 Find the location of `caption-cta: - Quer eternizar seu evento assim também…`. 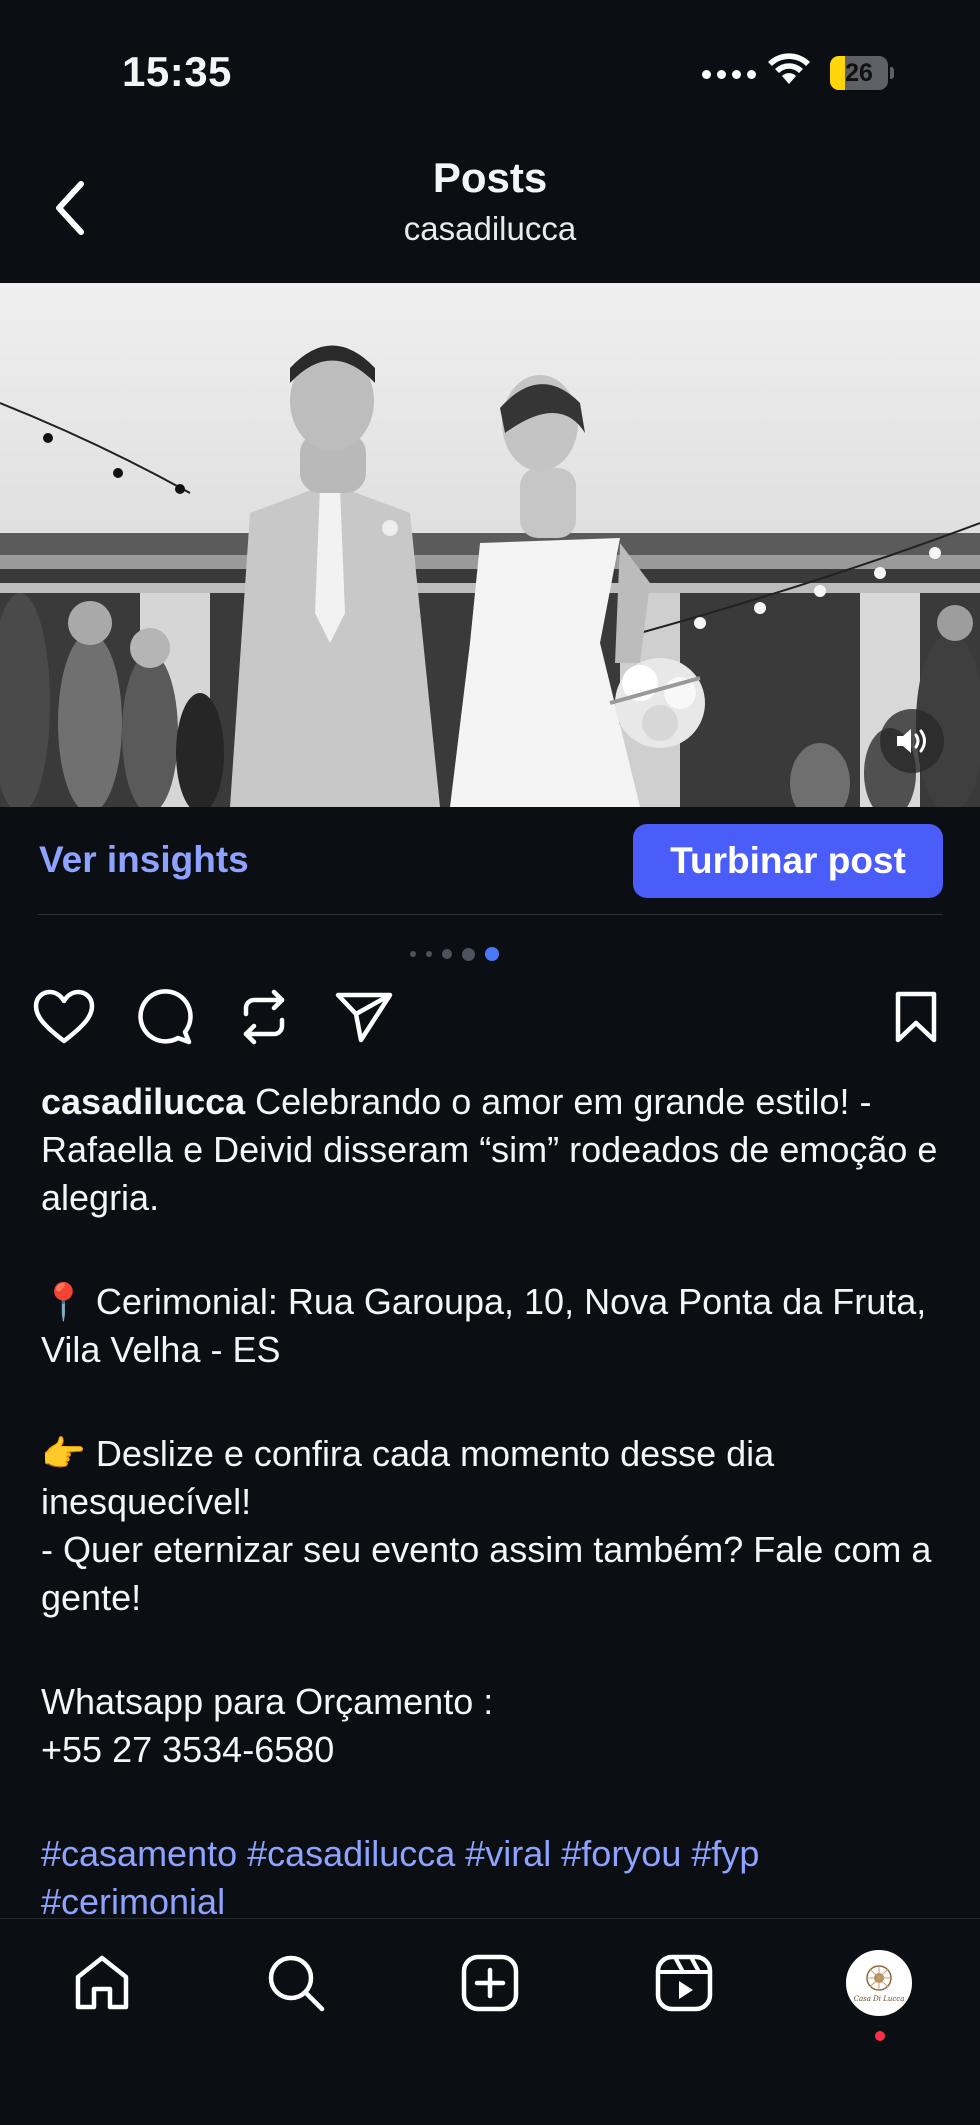

caption-cta: - Quer eternizar seu evento assim também… is located at coordinates (486, 1573).